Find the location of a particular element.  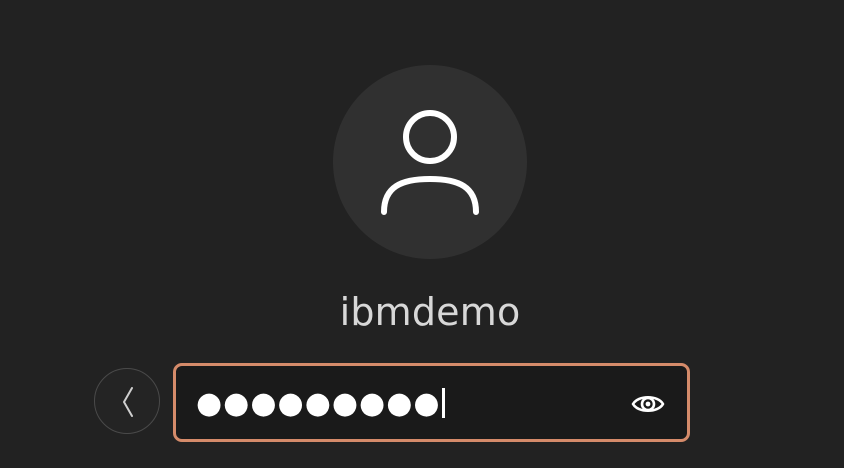

password-dots: ●●●●●●●●● is located at coordinates (318, 403).